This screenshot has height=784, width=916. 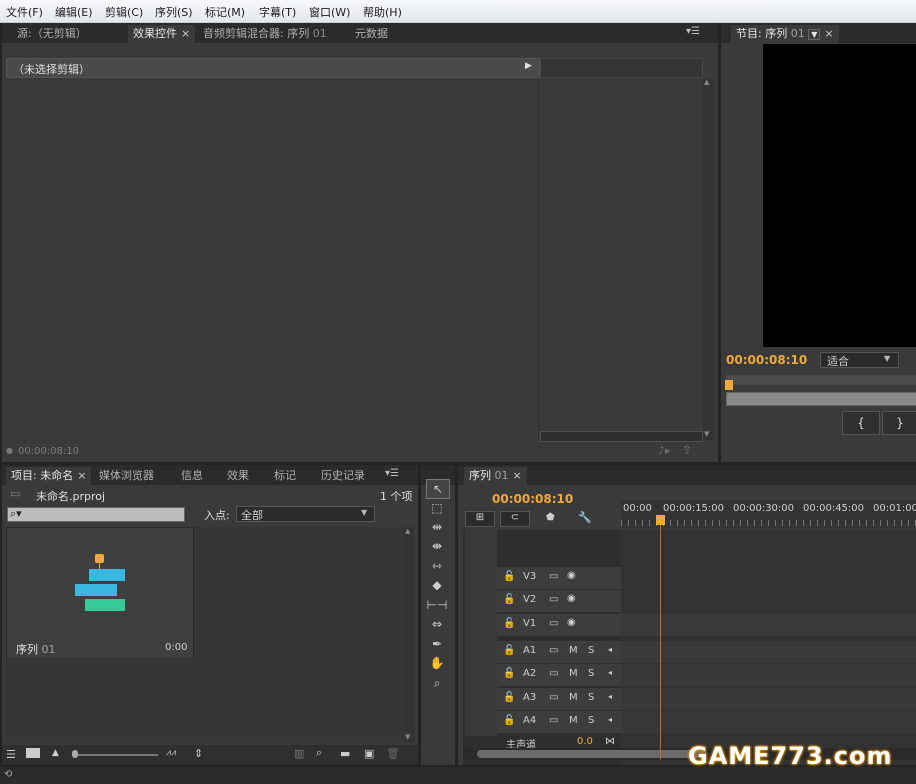 I want to click on marker-icon: ⬟, so click(x=550, y=517).